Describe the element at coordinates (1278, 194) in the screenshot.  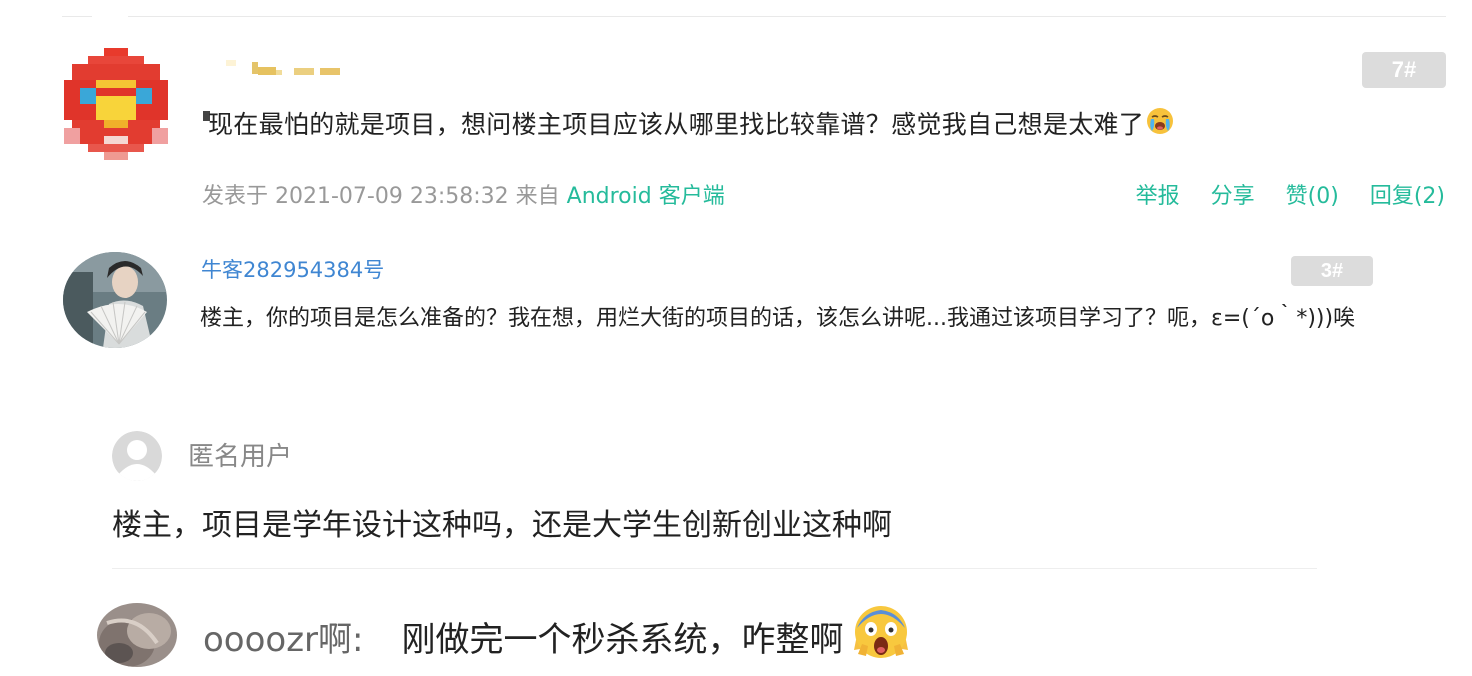
I see `post-actions: 举报 分享 赞(0) 回复(2)` at that location.